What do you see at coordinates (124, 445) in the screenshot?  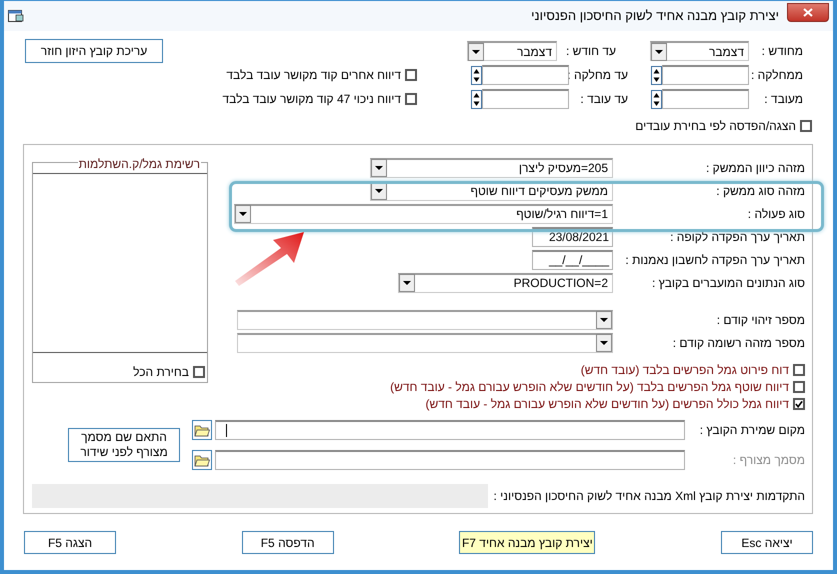 I see `match-name-button: התאם שם מסמך מצורף לפני שידור` at bounding box center [124, 445].